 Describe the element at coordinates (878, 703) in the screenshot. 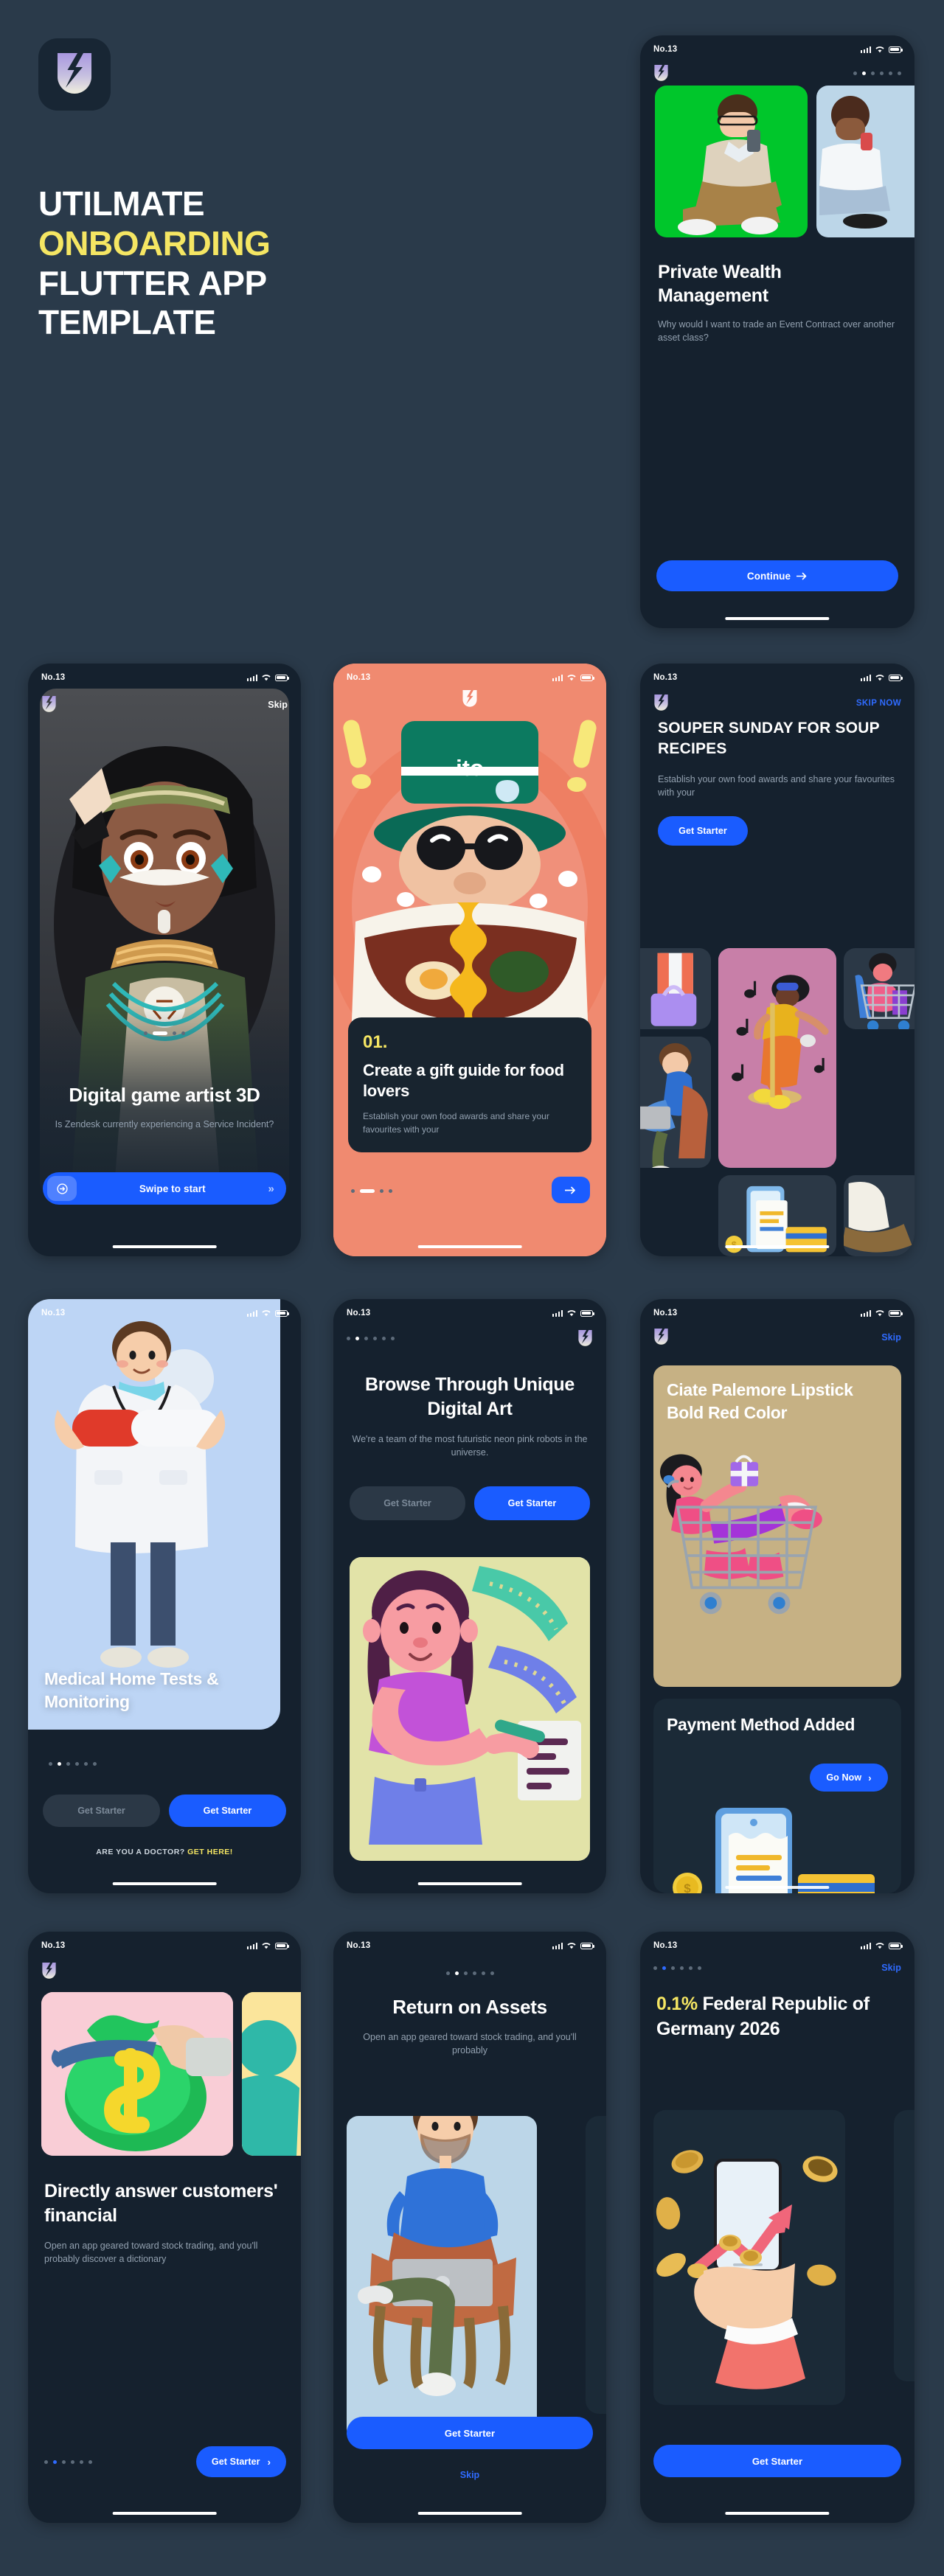

I see `skip-now-button: SKIP NOW` at that location.